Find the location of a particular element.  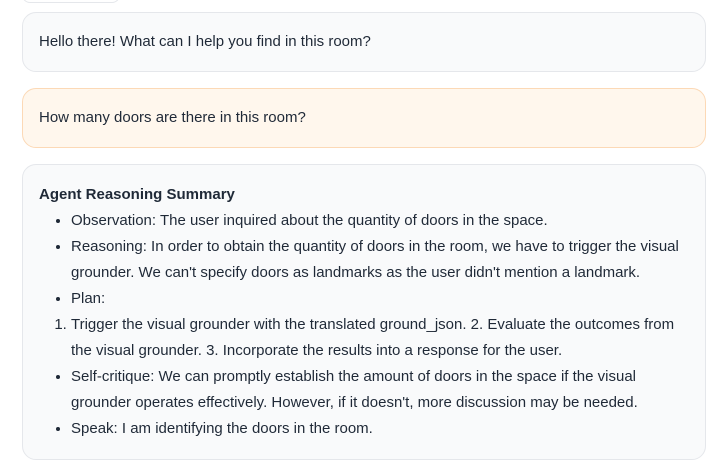

message-text: How many doors are there in this room? is located at coordinates (172, 117).